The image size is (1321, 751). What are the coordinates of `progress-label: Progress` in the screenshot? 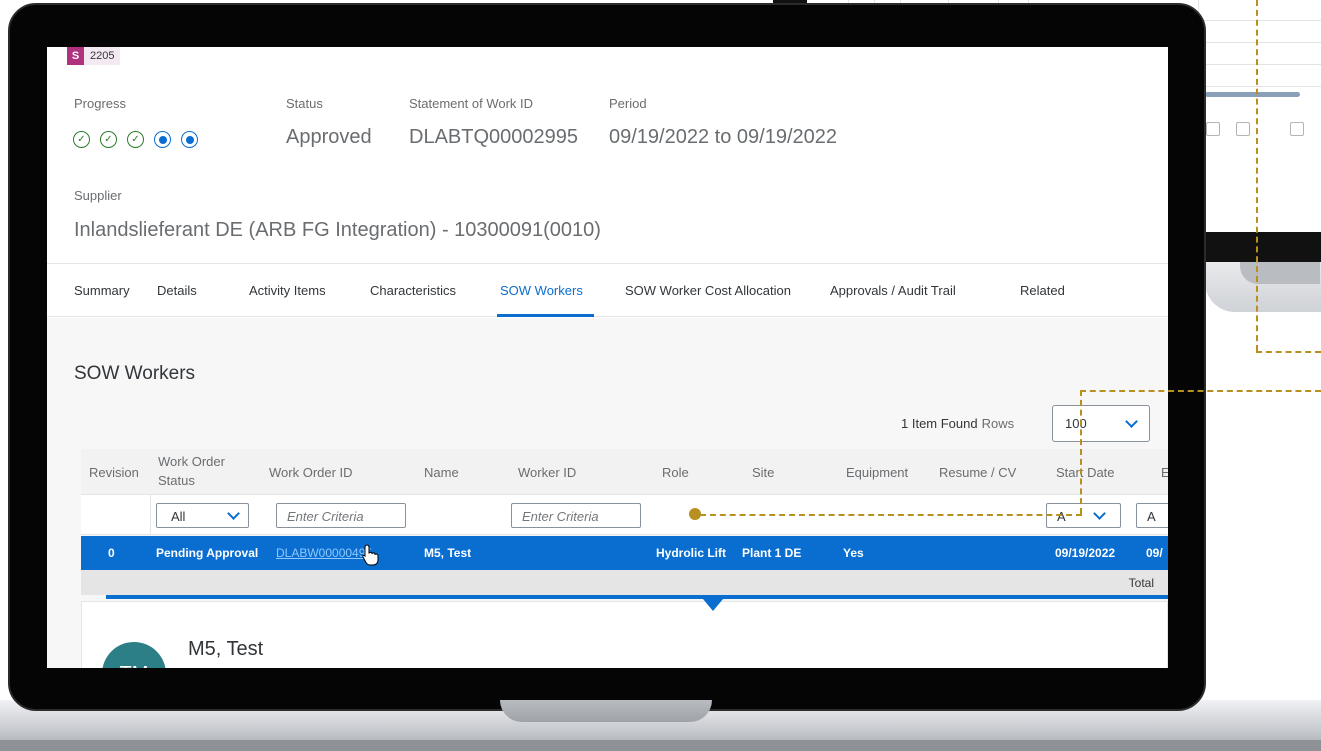 It's located at (100, 103).